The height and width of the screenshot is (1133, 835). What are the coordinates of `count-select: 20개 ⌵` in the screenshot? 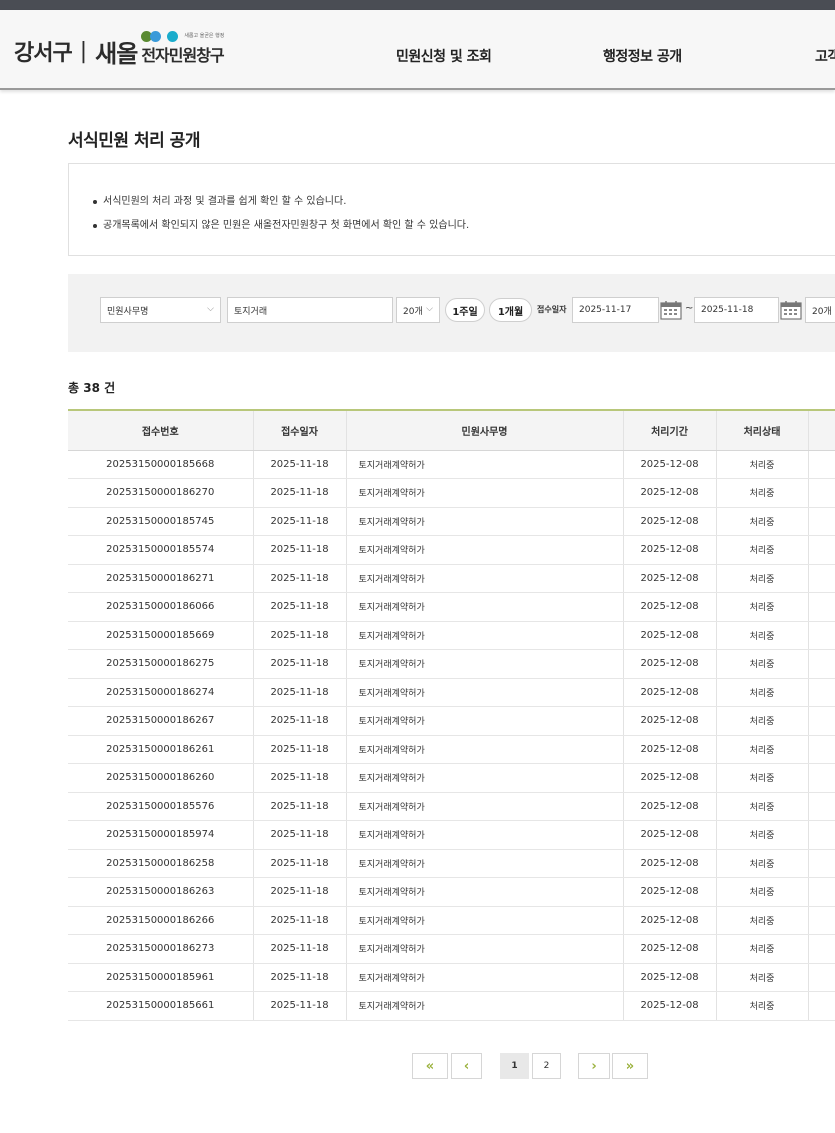 It's located at (418, 310).